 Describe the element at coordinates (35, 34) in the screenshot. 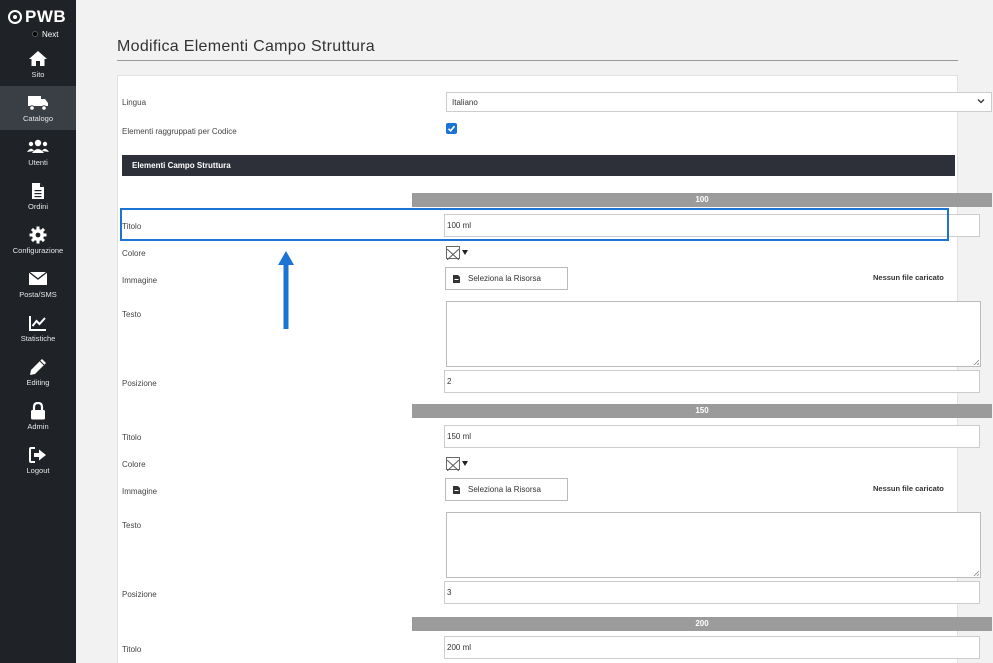

I see `toggle-dot-icon` at that location.